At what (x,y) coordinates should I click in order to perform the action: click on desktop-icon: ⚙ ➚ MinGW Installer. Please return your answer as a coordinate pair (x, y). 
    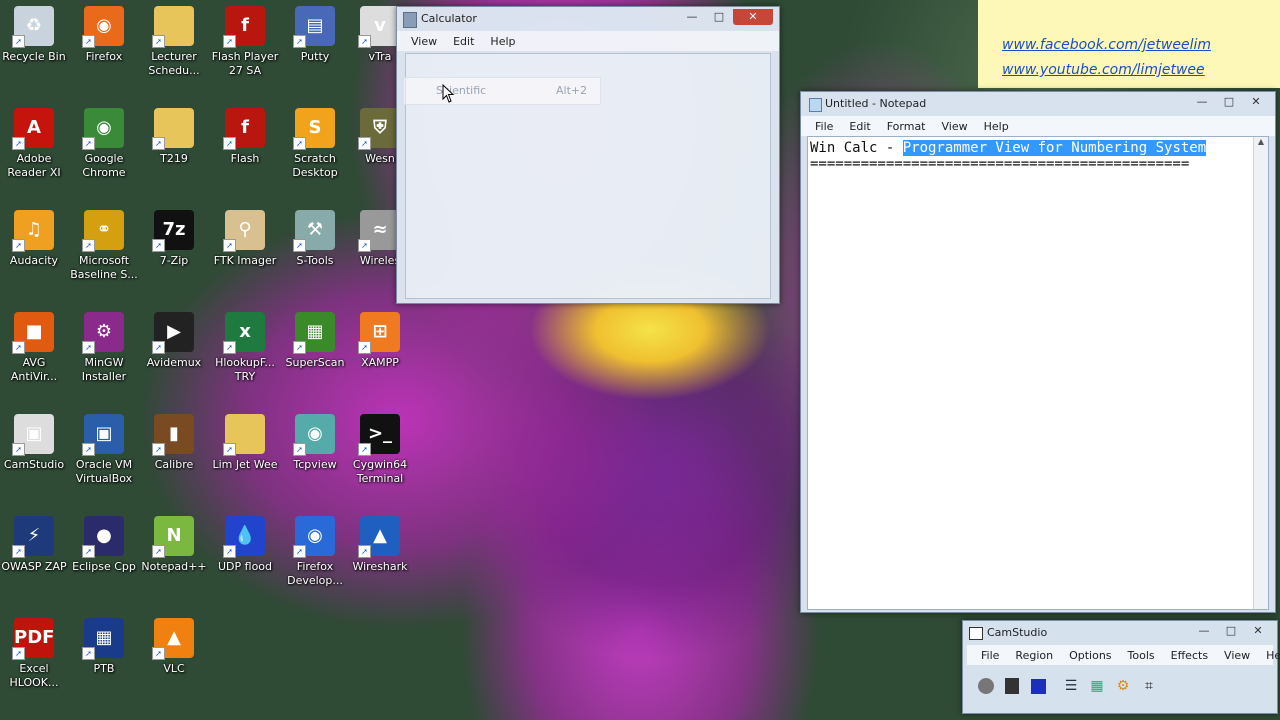
    Looking at the image, I should click on (104, 348).